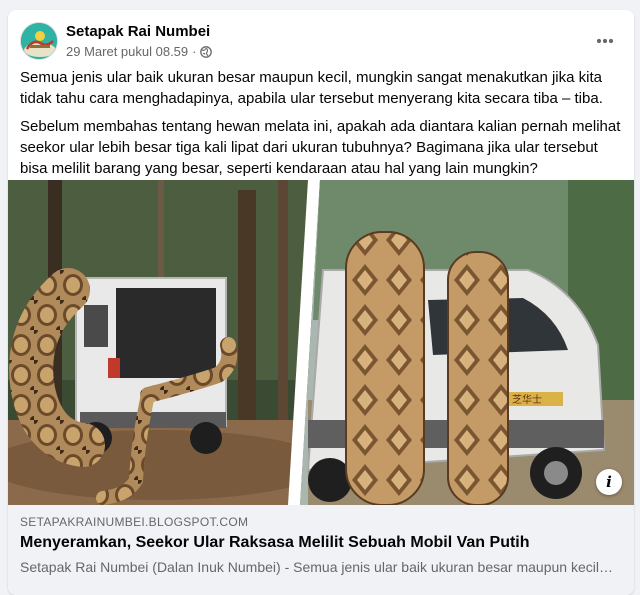 Image resolution: width=640 pixels, height=595 pixels. Describe the element at coordinates (134, 522) in the screenshot. I see `link-domain: SETAPAKRAINUMBEI.BLOGSPOT.COM` at that location.